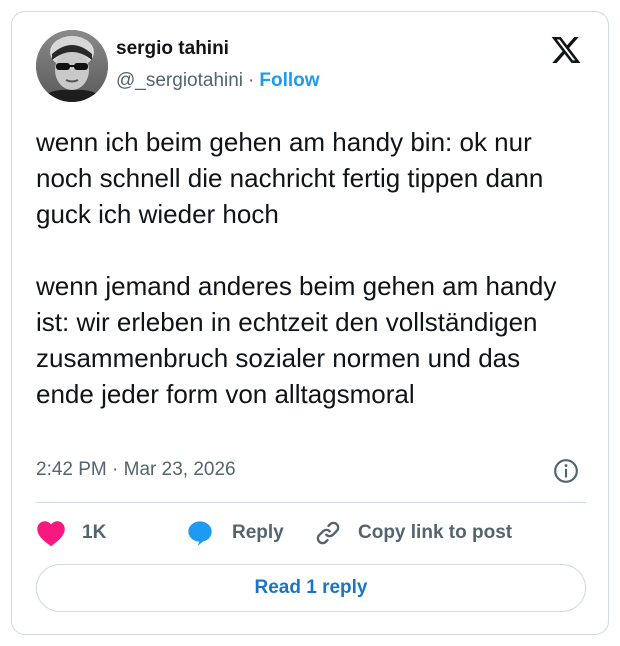 This screenshot has height=646, width=620. What do you see at coordinates (200, 533) in the screenshot?
I see `speech-bubble-icon` at bounding box center [200, 533].